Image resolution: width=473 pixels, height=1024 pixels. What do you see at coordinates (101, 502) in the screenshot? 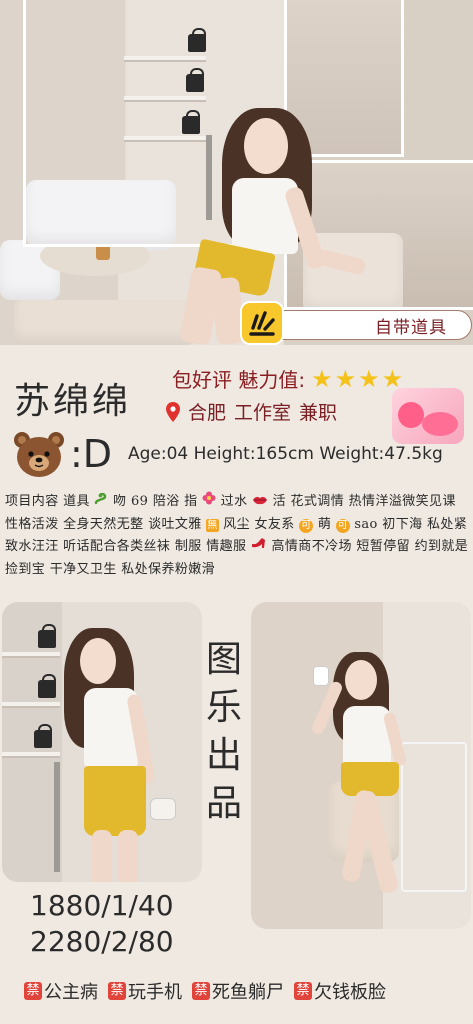
I see `snake-icon` at bounding box center [101, 502].